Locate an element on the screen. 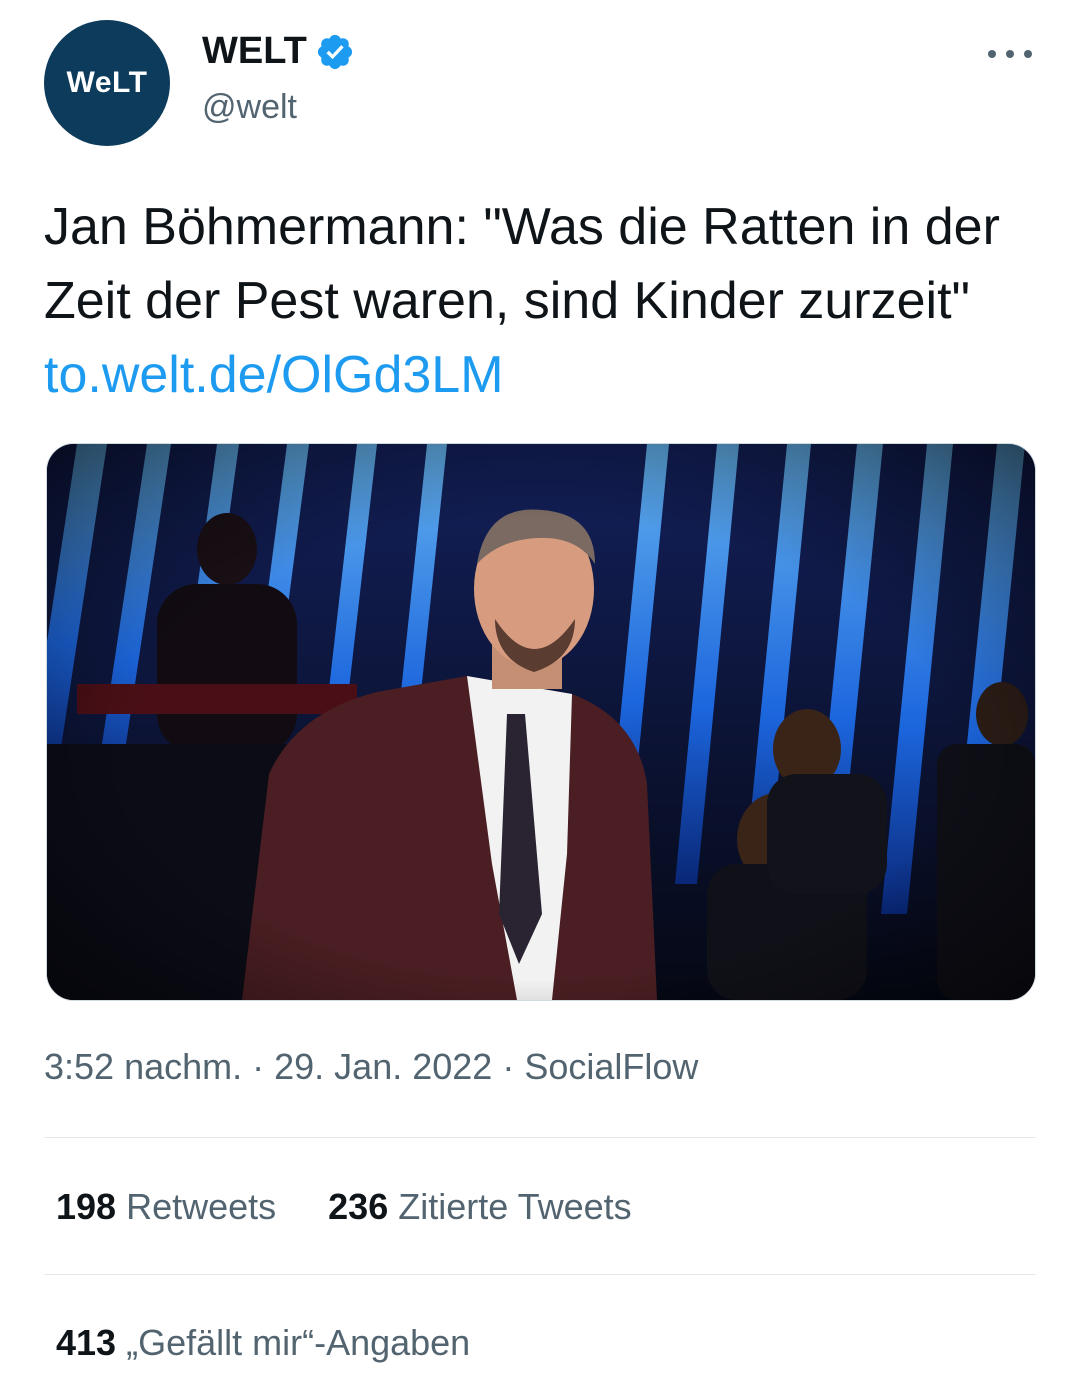 Image resolution: width=1080 pixels, height=1393 pixels. quote-tweets-stat: 236 Zitierte Tweets is located at coordinates (480, 1207).